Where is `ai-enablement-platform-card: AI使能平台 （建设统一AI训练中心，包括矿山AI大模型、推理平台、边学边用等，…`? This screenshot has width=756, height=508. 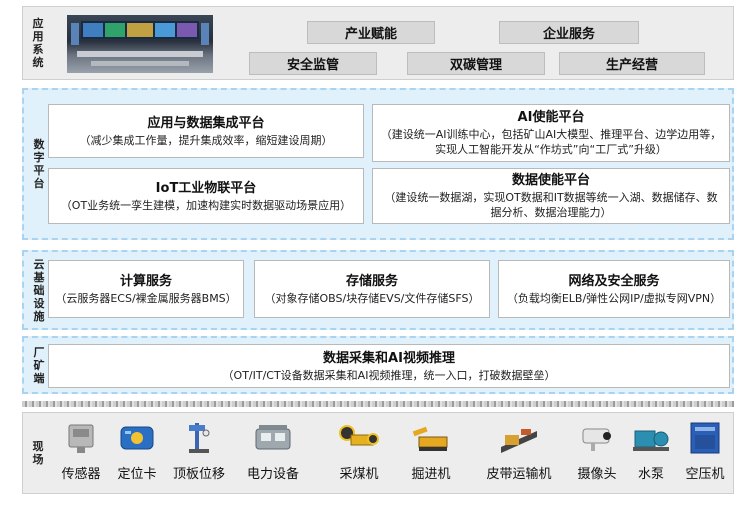
ai-enablement-platform-card: AI使能平台 （建设统一AI训练中心，包括矿山AI大模型、推理平台、边学边用等，… is located at coordinates (551, 133).